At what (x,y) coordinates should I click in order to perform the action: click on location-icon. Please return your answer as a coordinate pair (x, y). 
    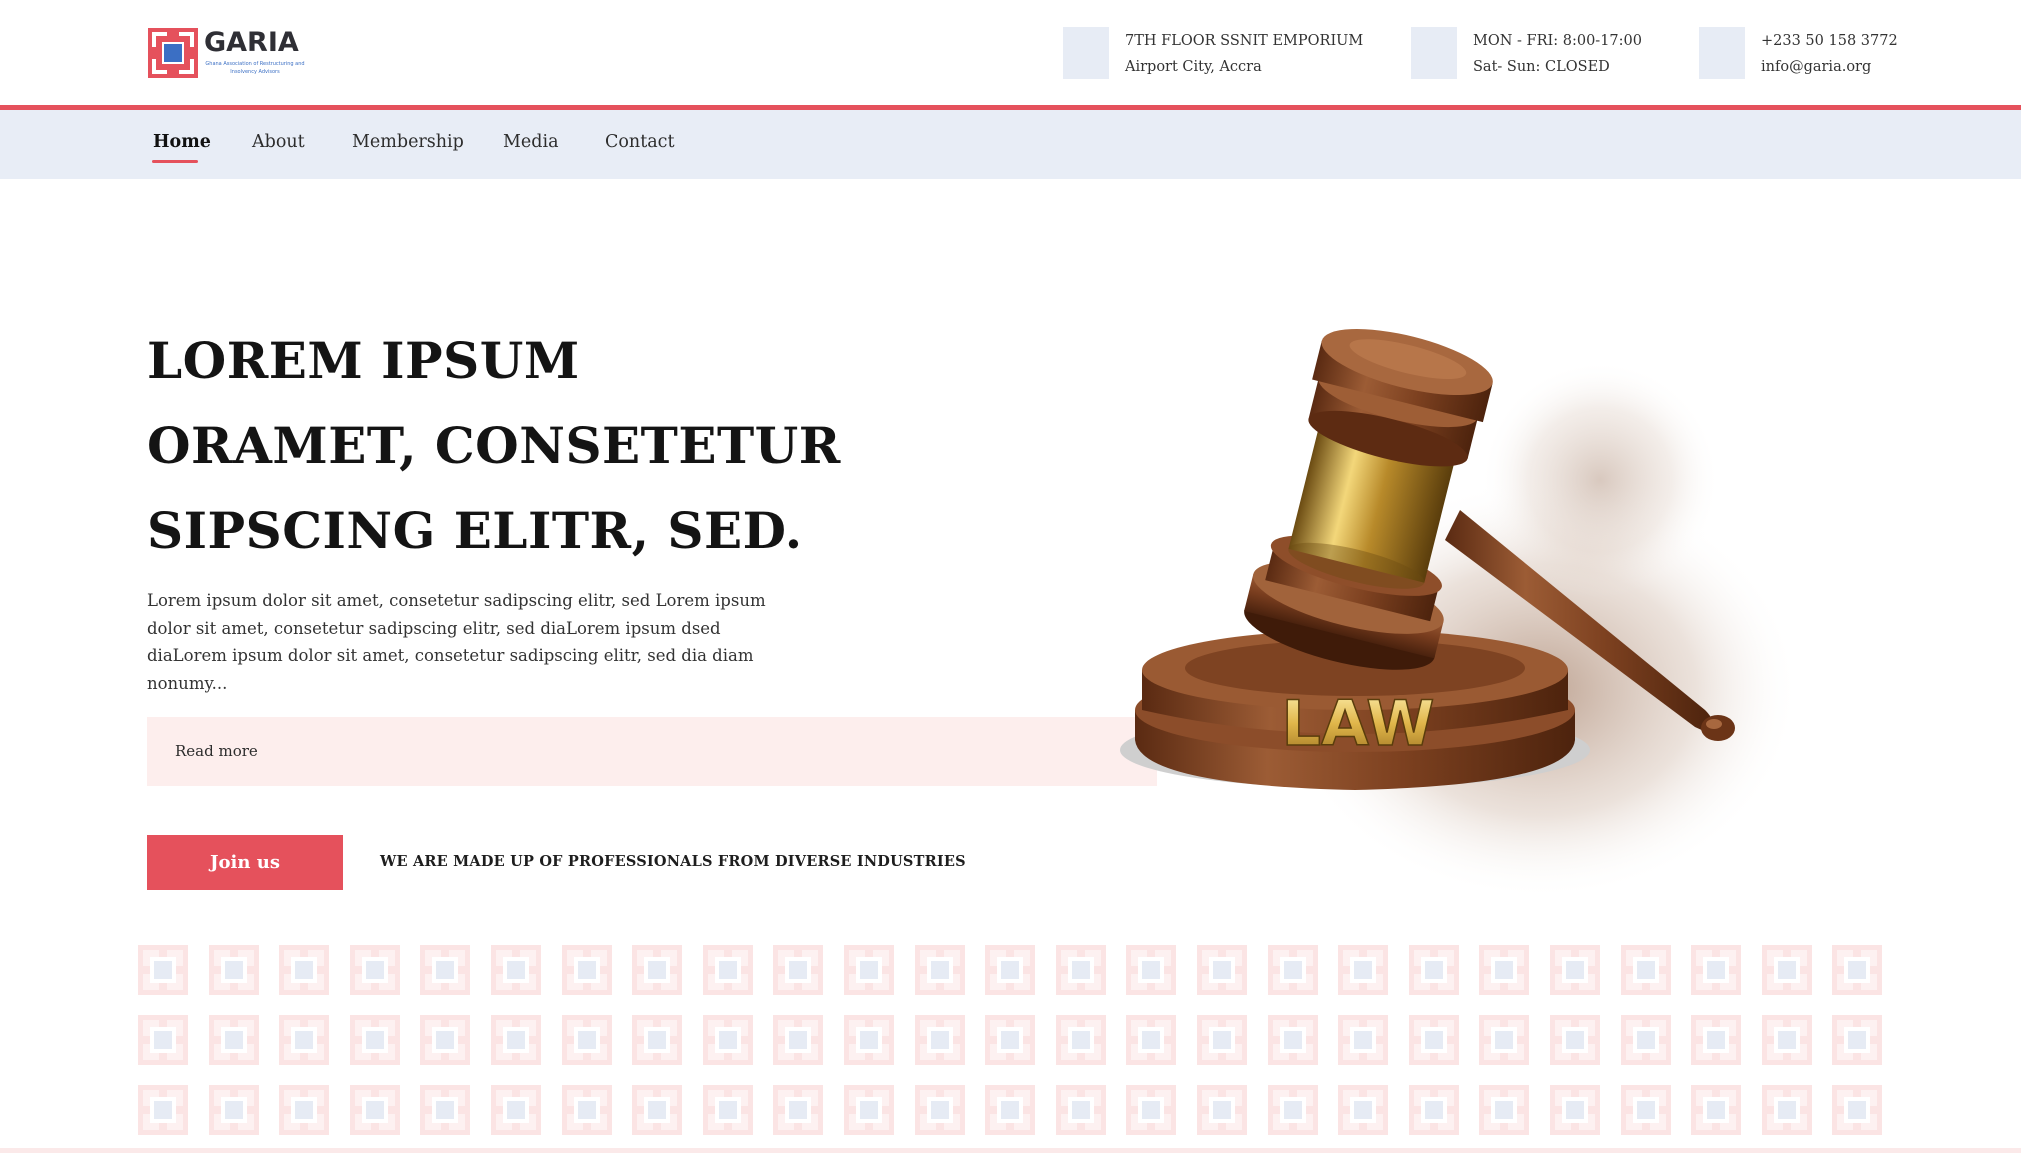
    Looking at the image, I should click on (1086, 53).